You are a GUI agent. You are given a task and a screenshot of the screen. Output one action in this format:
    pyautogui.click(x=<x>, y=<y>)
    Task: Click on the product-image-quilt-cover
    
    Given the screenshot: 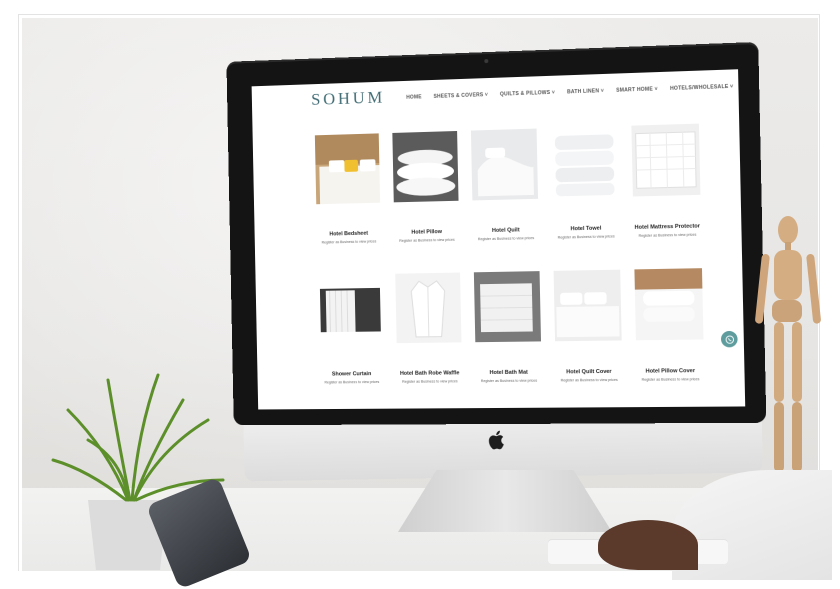 What is the action you would take?
    pyautogui.click(x=587, y=305)
    